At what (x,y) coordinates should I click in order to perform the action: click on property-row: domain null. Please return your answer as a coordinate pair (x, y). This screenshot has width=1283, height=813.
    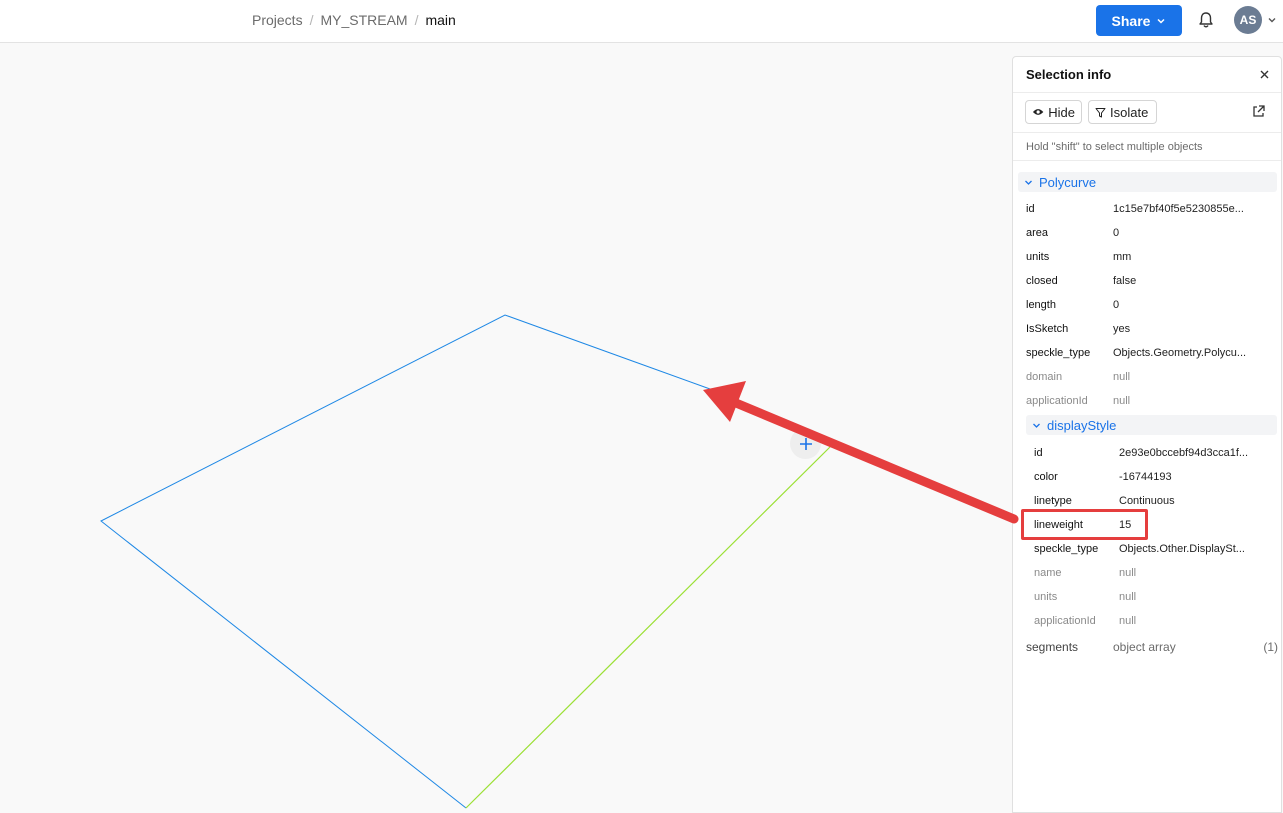
    Looking at the image, I should click on (1078, 377).